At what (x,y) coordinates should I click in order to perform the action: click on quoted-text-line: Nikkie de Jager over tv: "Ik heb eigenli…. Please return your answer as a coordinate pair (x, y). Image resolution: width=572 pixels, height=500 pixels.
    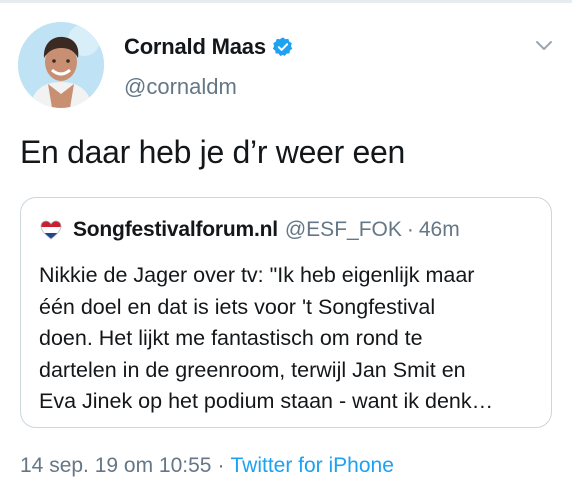
    Looking at the image, I should click on (257, 275).